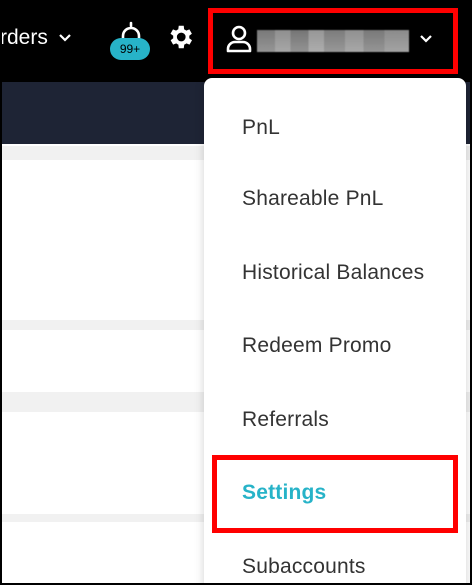  Describe the element at coordinates (317, 345) in the screenshot. I see `menu-item-label: Redeem Promo` at that location.